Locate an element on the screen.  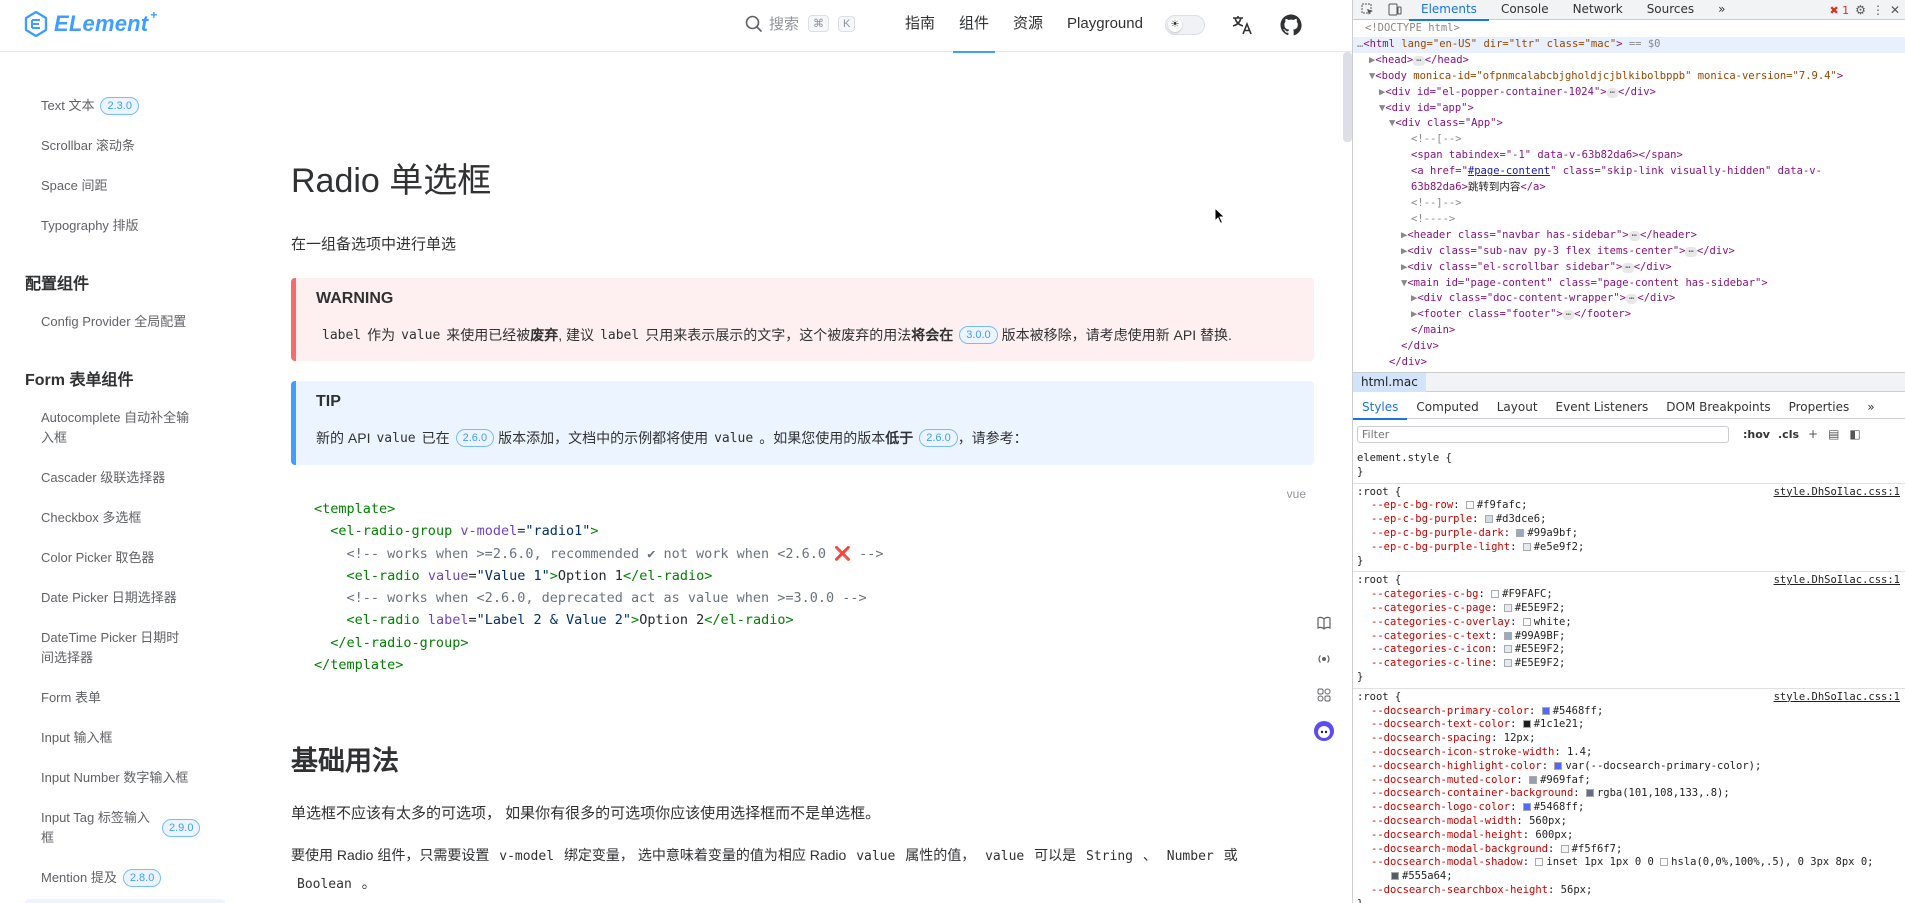
breadcrumb-item: html.mac is located at coordinates (1389, 382).